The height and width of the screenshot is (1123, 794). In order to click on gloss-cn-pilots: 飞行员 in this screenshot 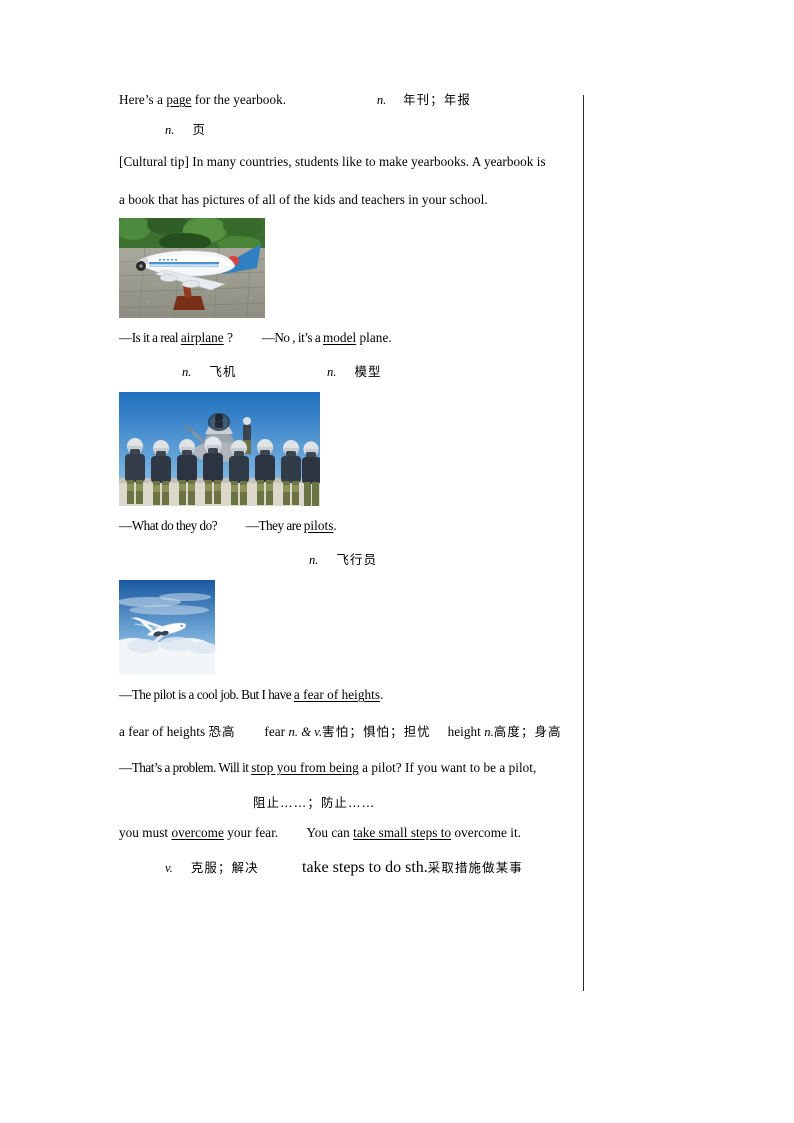, I will do `click(357, 559)`.